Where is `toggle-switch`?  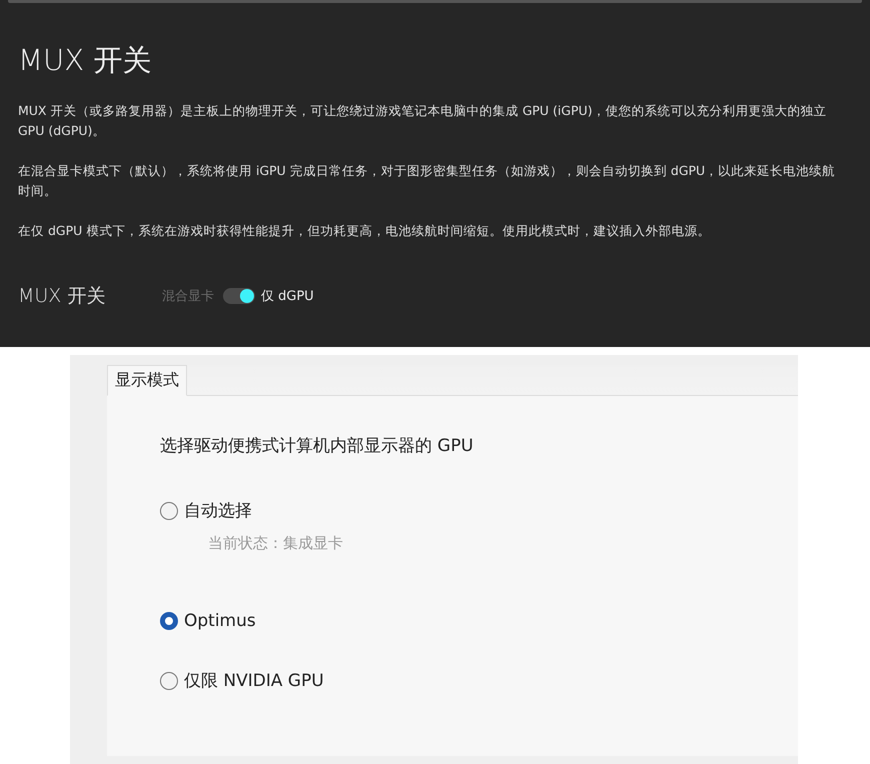 toggle-switch is located at coordinates (239, 296).